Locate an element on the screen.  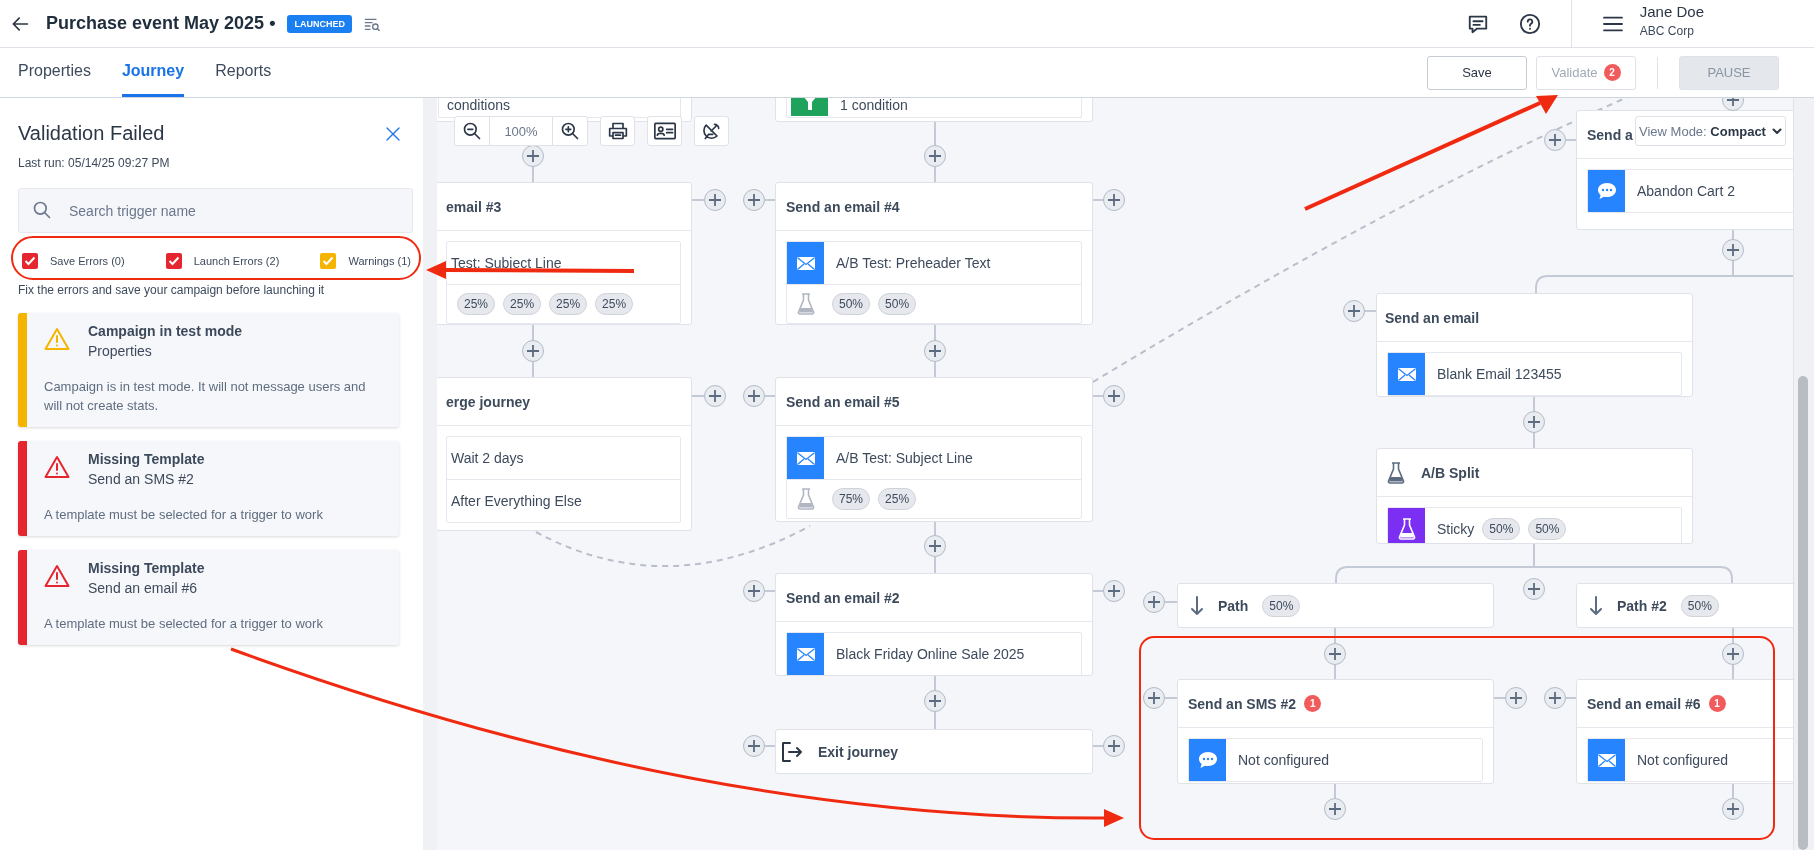
search-field: Search trigger name is located at coordinates (215, 210).